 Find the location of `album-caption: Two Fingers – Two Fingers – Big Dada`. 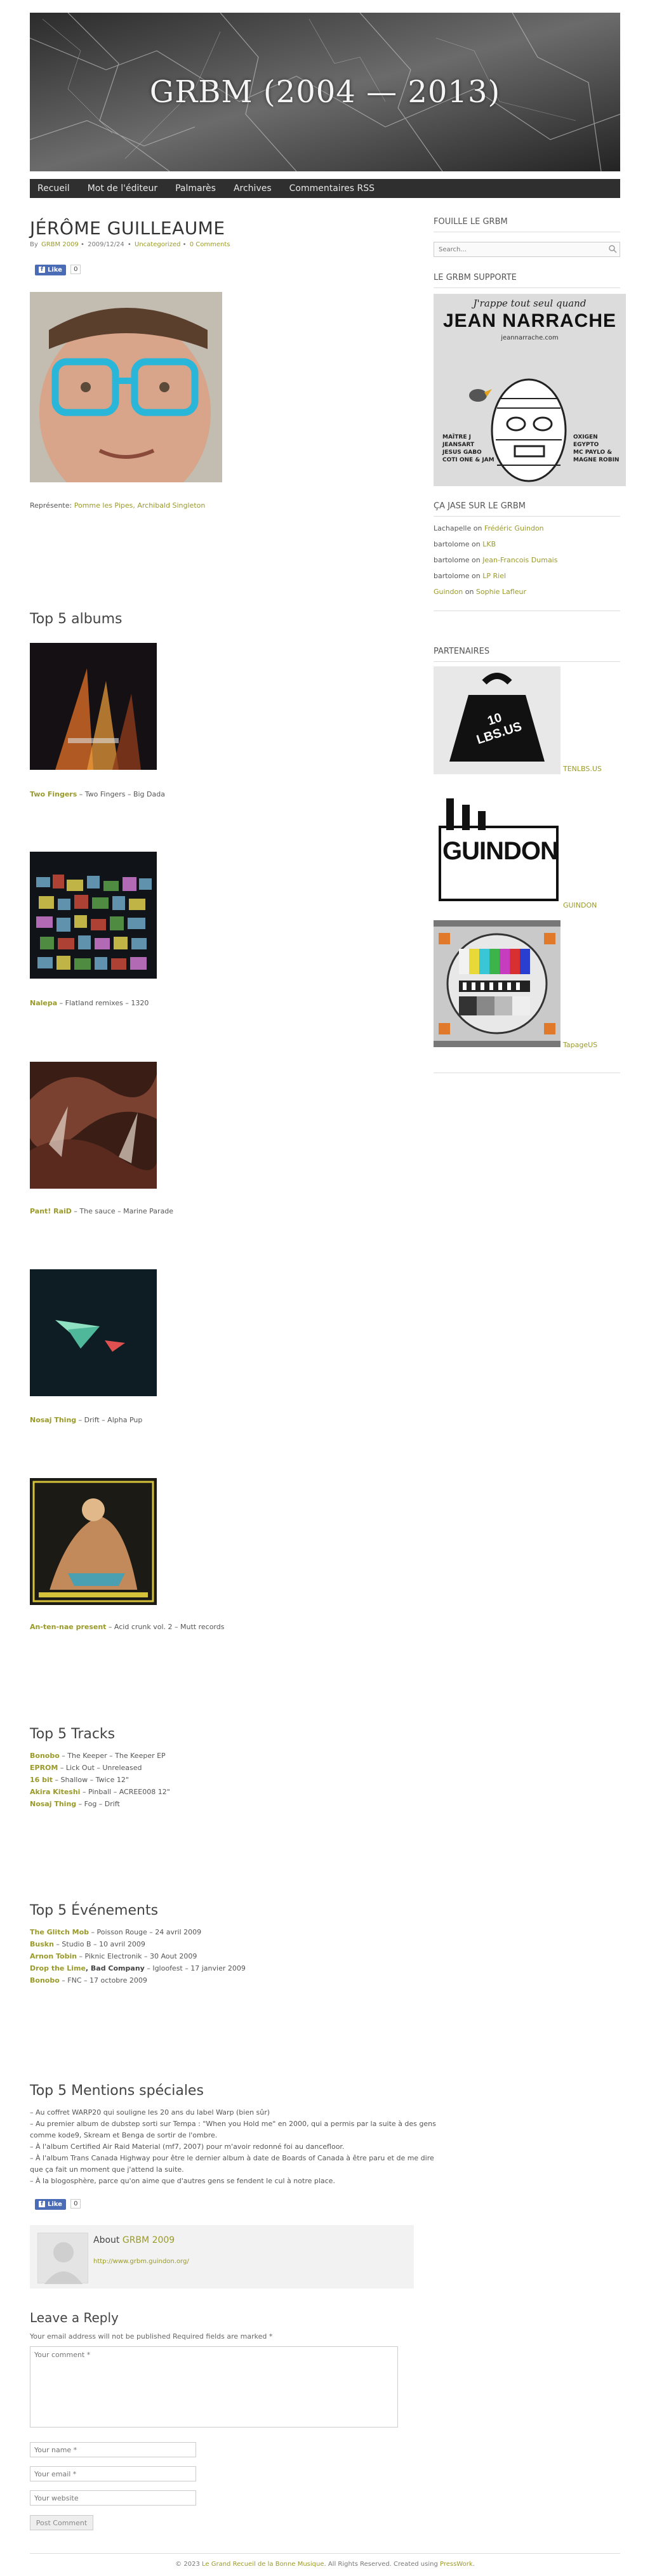

album-caption: Two Fingers – Two Fingers – Big Dada is located at coordinates (97, 794).